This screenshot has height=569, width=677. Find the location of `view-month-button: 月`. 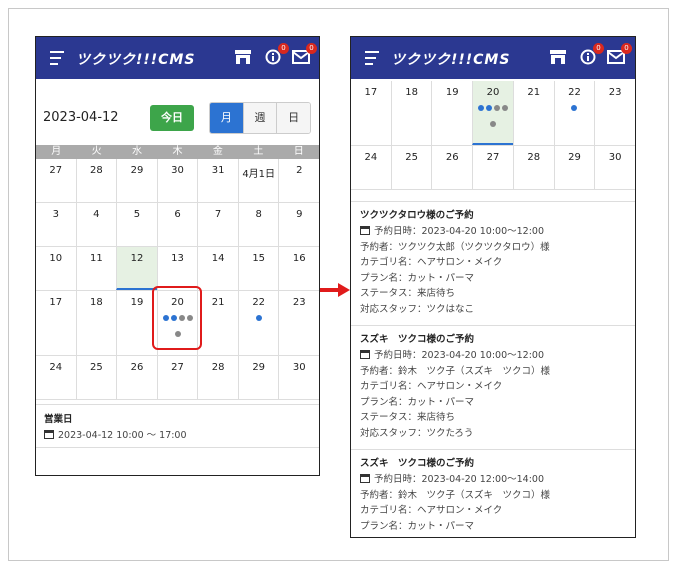

view-month-button: 月 is located at coordinates (226, 118).